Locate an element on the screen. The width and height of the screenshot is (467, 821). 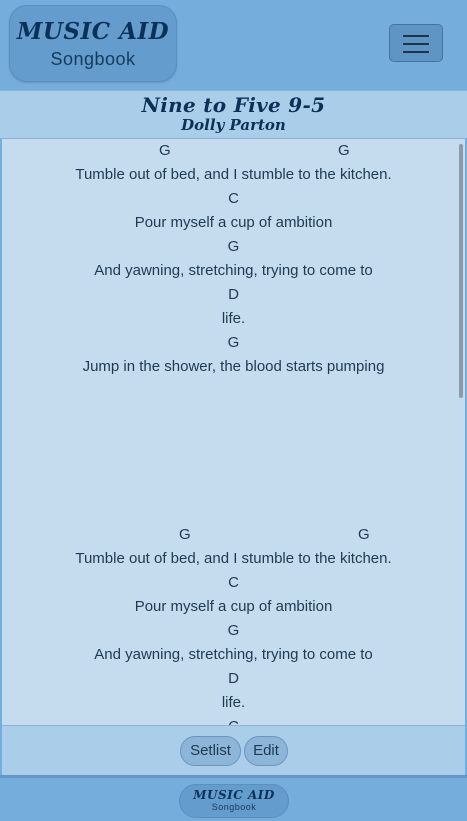
song-header: Nine to Five 9-5 Dolly Parton is located at coordinates (233, 114).